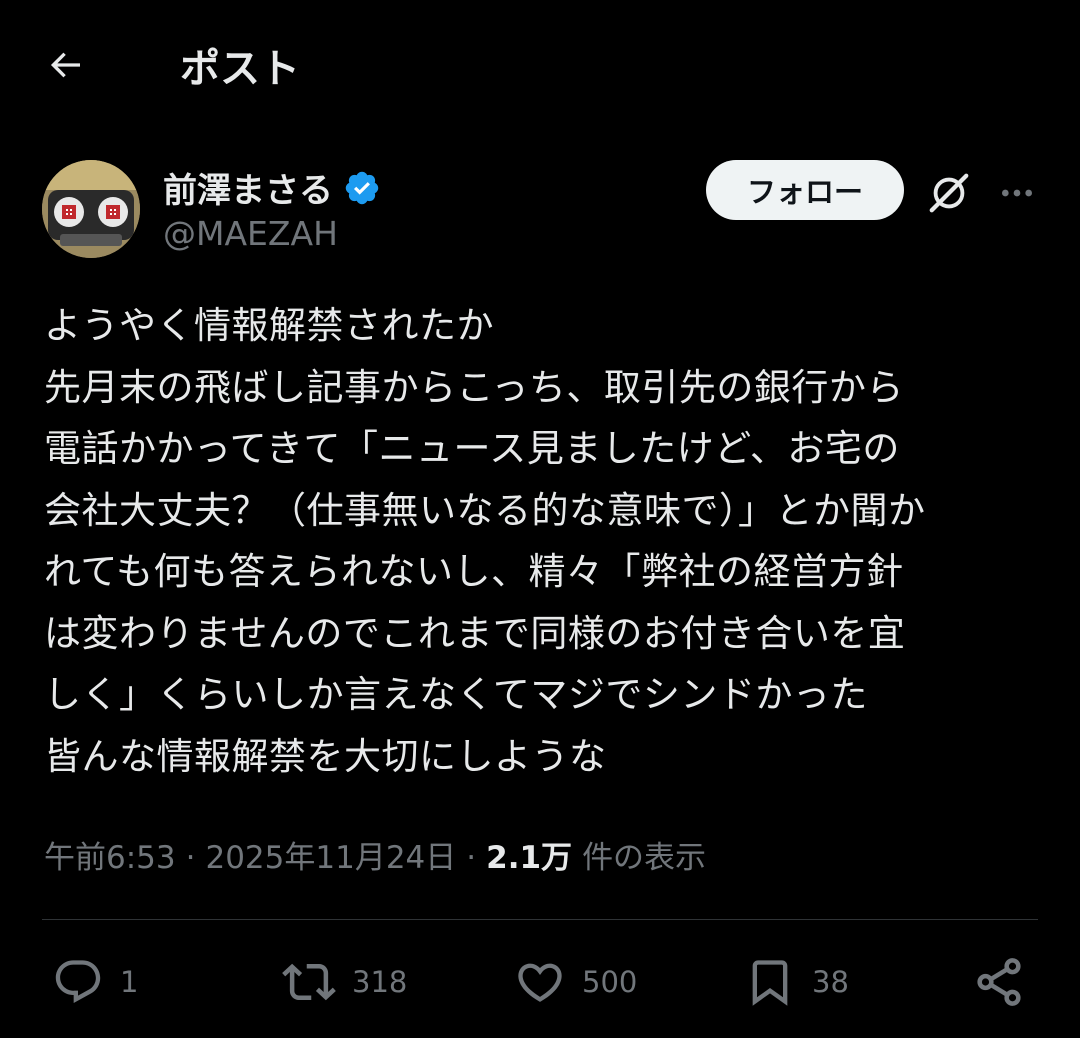  I want to click on avatar-image, so click(91, 209).